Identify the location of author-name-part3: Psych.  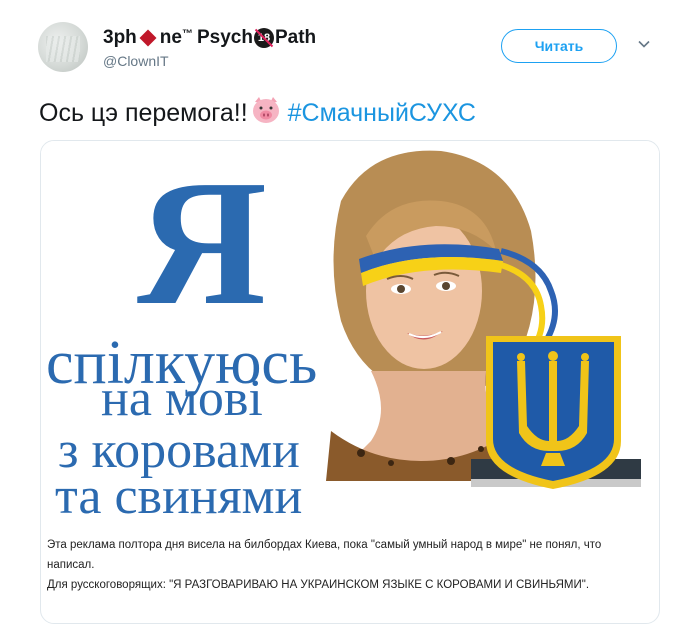
(224, 37).